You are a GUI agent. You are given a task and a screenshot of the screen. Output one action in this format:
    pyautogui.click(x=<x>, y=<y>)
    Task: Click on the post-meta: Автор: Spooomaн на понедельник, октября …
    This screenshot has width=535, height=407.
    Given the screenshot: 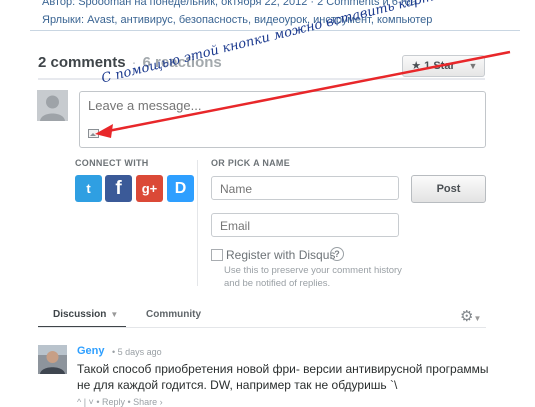 What is the action you would take?
    pyautogui.click(x=275, y=15)
    